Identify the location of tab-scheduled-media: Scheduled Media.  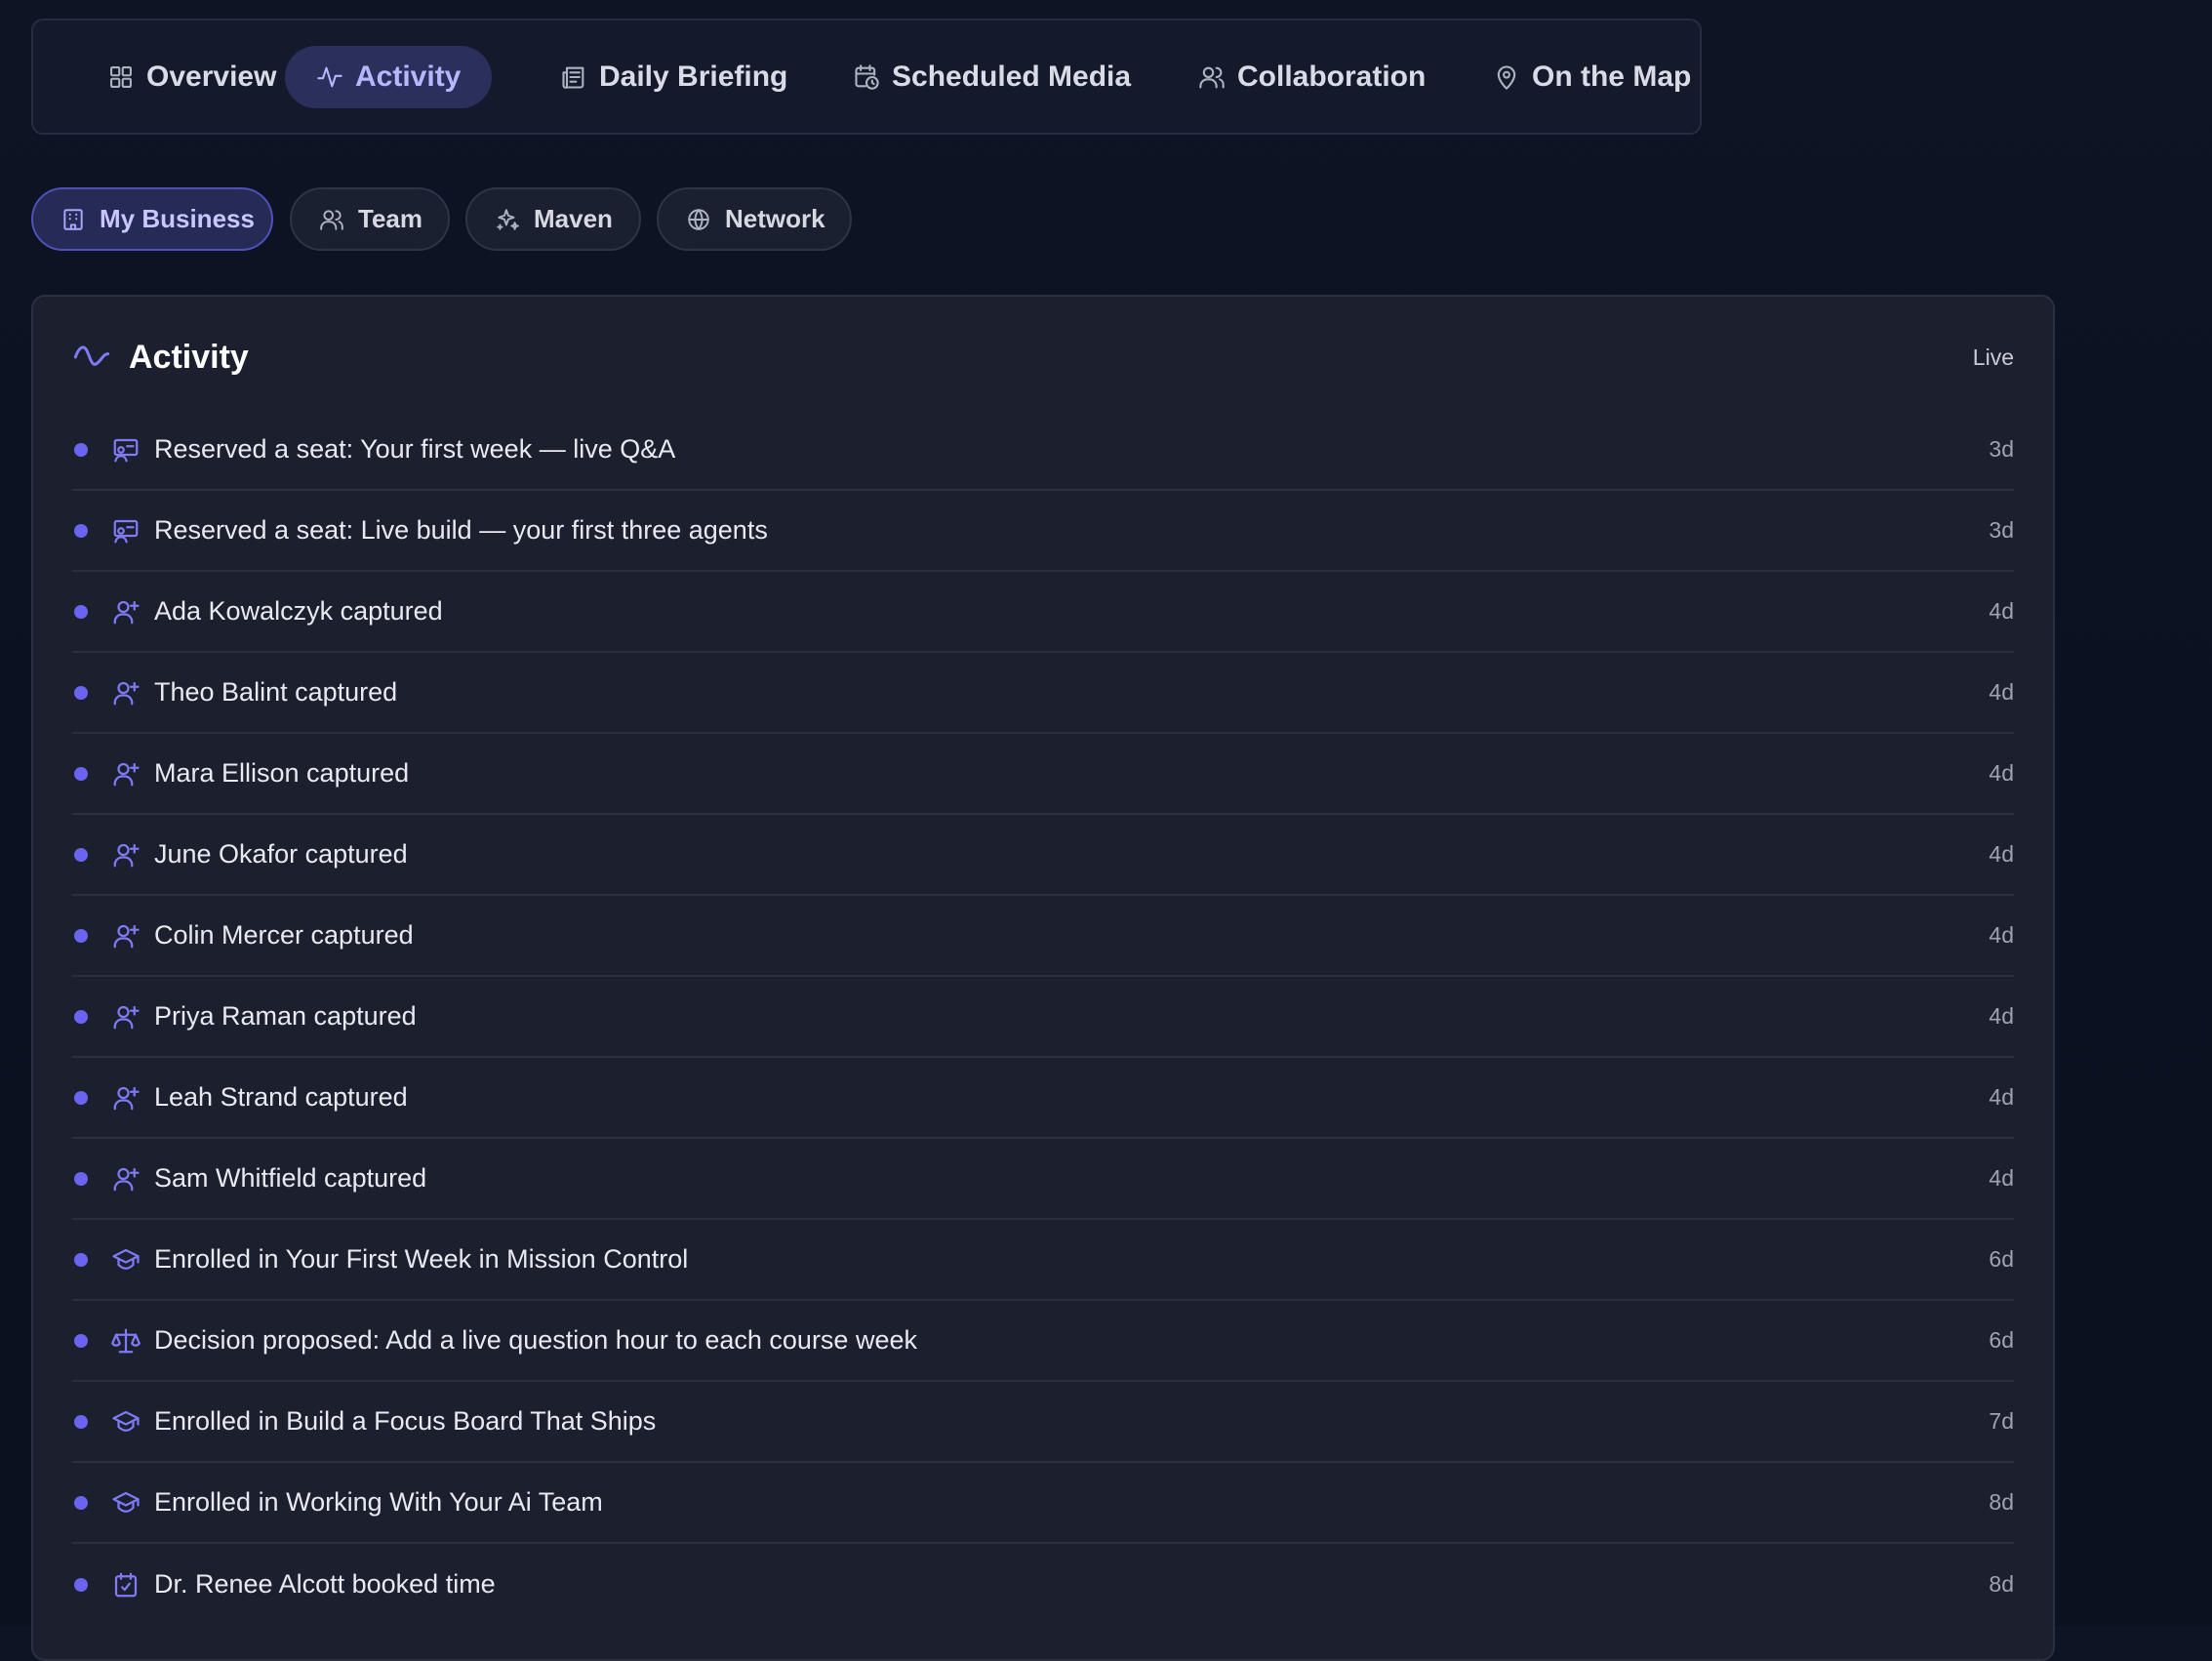
(992, 77).